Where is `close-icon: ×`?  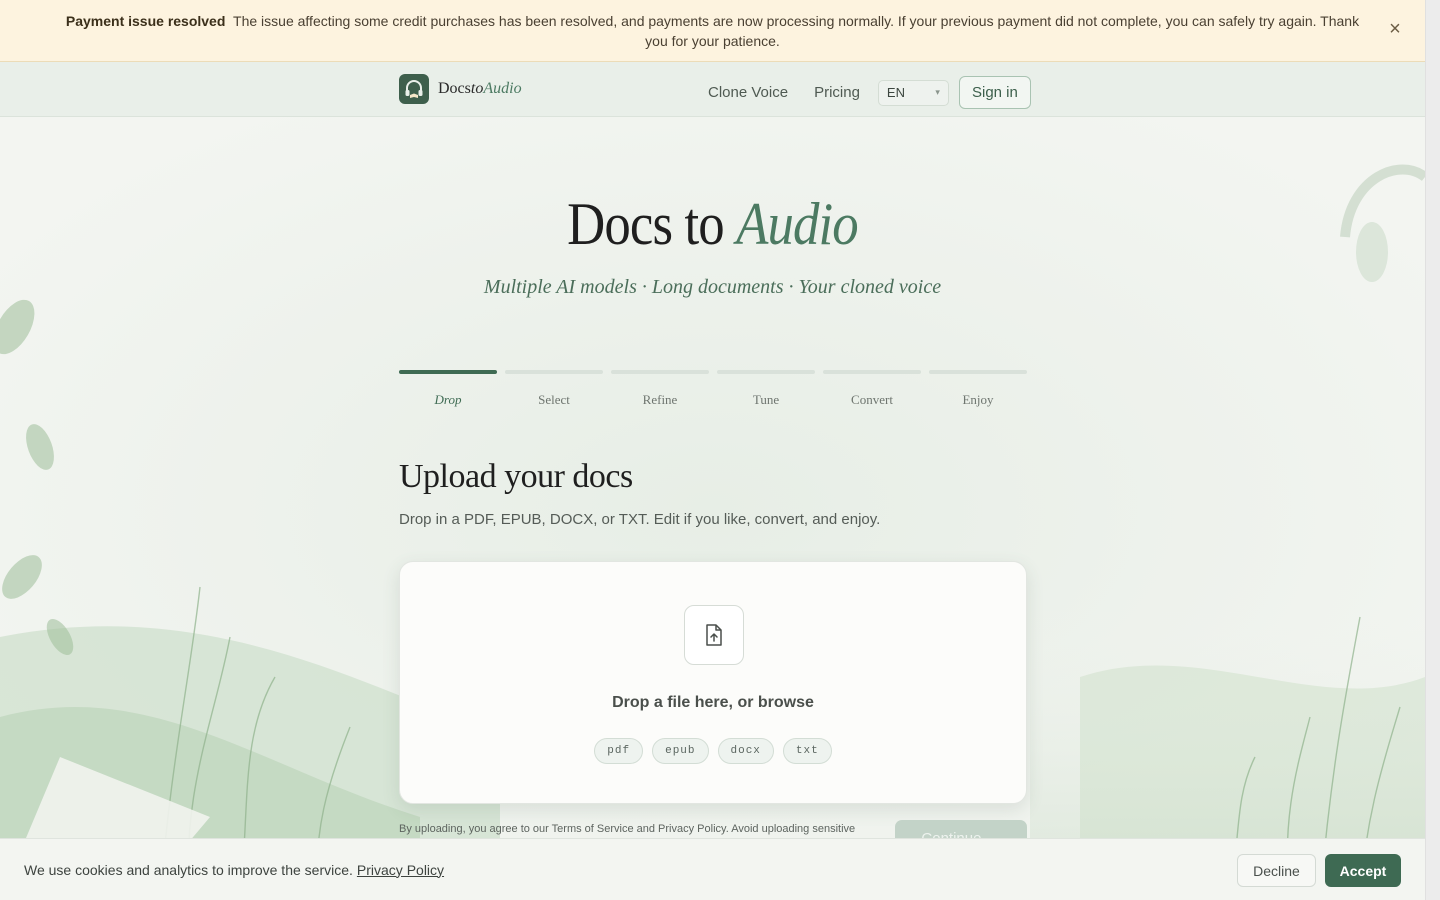
close-icon: × is located at coordinates (1395, 29).